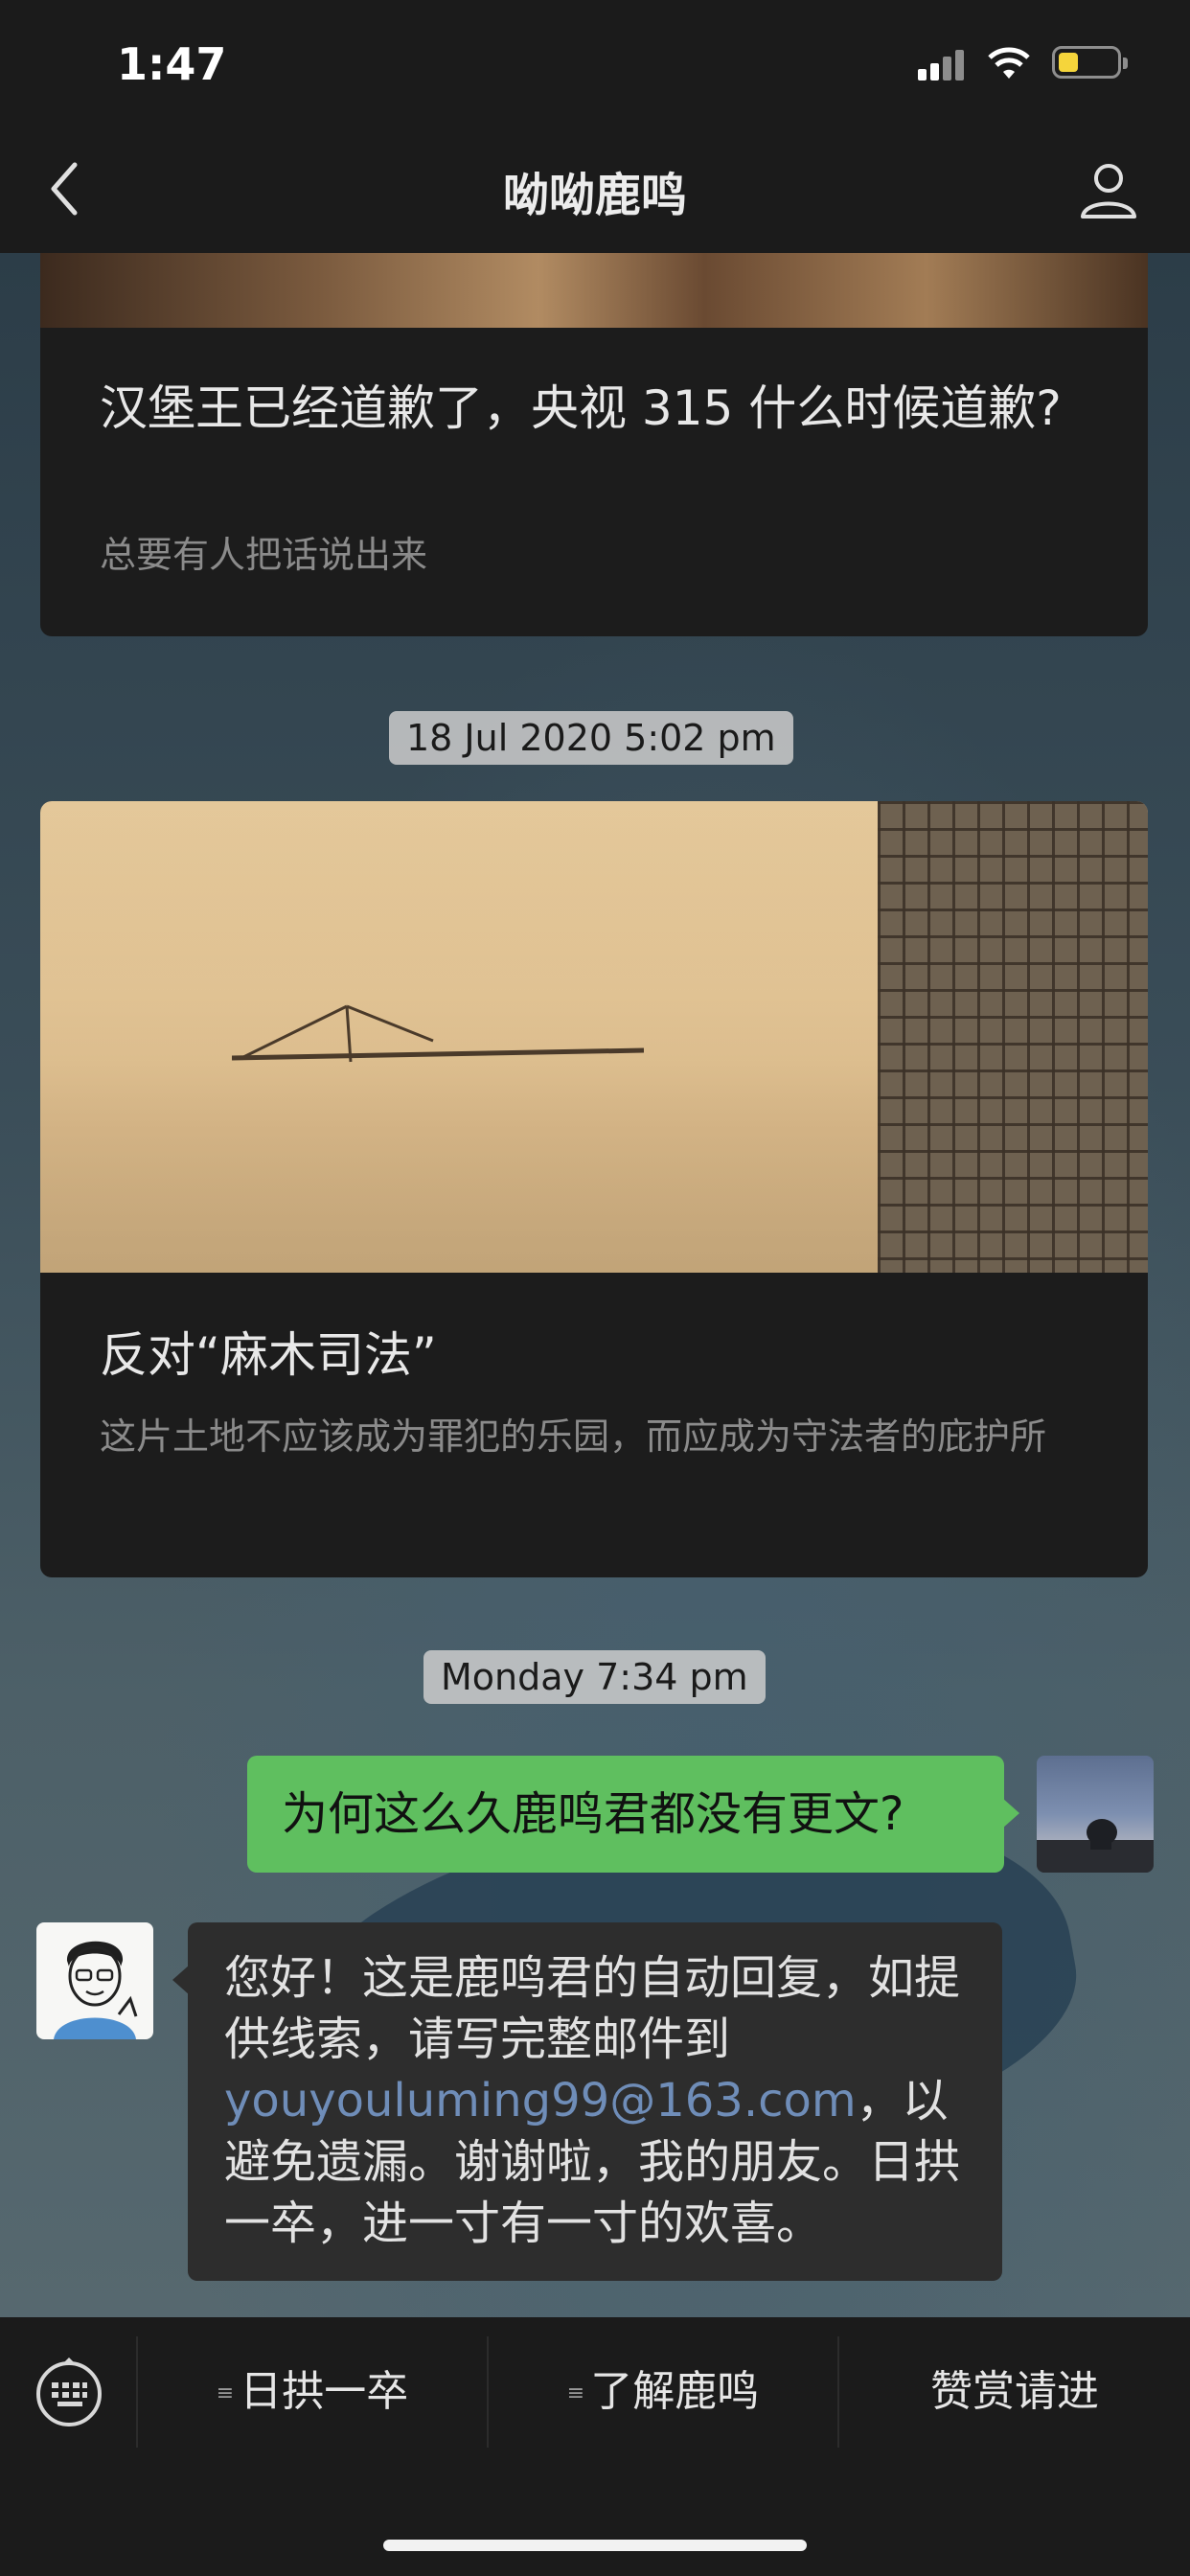 The width and height of the screenshot is (1190, 2576). Describe the element at coordinates (581, 408) in the screenshot. I see `article-title: 汉堡王已经道歉了，央视 315 什么时候道歉?` at that location.